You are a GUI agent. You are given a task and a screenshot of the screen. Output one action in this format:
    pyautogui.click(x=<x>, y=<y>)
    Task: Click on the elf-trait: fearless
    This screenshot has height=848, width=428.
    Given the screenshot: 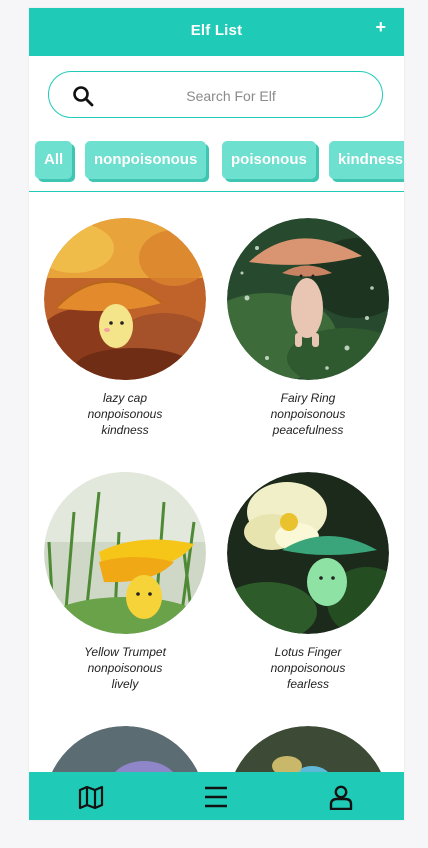 What is the action you would take?
    pyautogui.click(x=308, y=684)
    